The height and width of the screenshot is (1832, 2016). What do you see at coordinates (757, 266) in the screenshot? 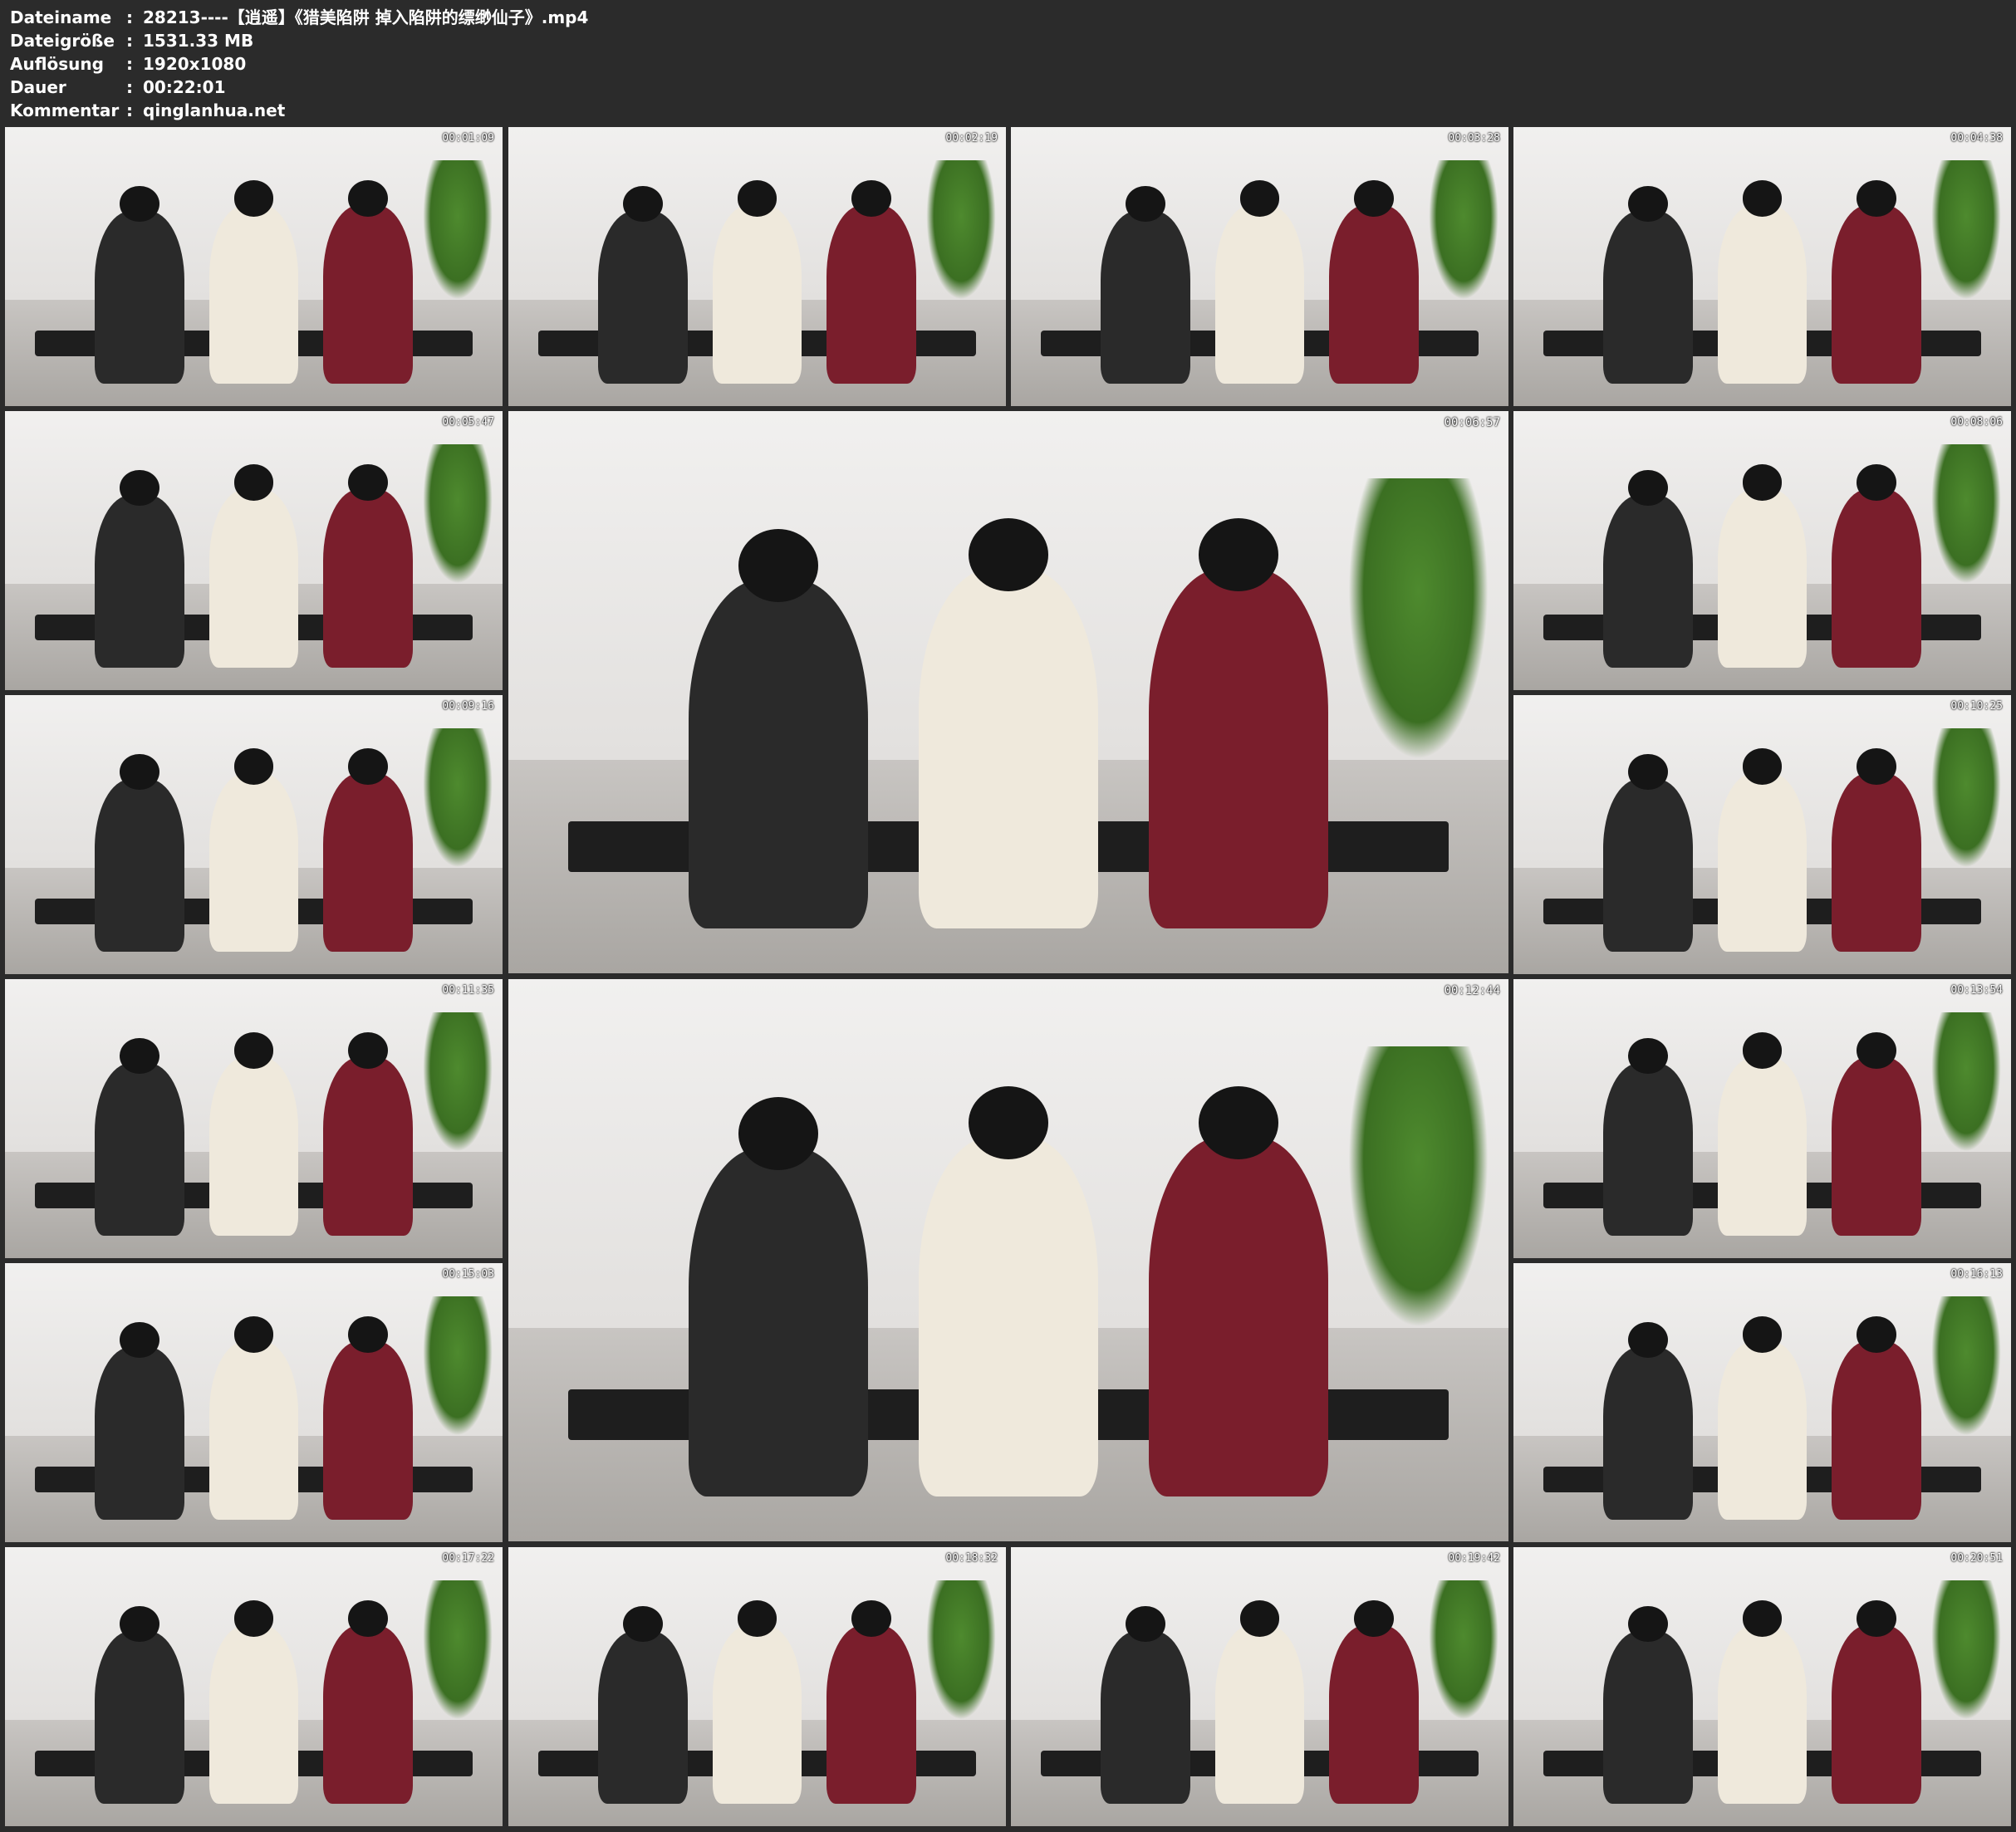
I see `thumbnail: 00:02:19` at bounding box center [757, 266].